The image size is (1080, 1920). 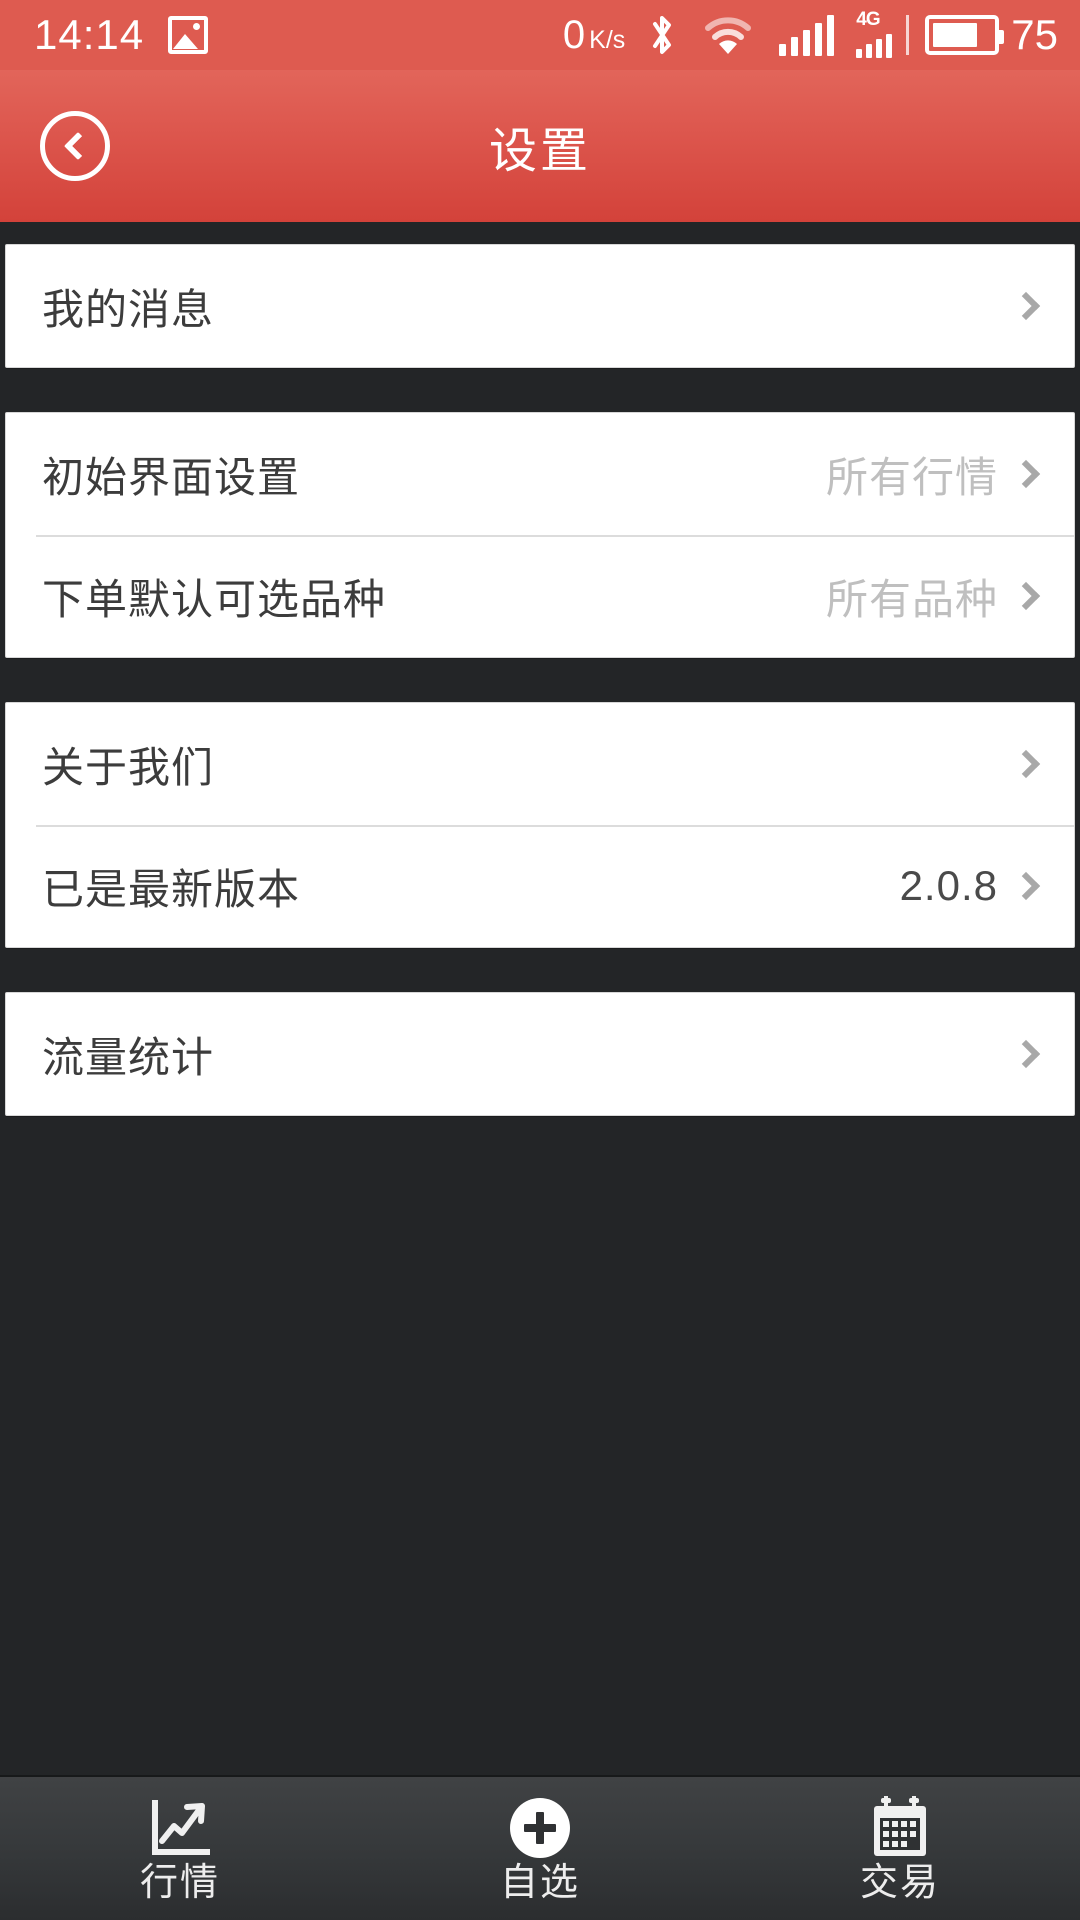 What do you see at coordinates (171, 889) in the screenshot?
I see `settings-row-label: 已是最新版本` at bounding box center [171, 889].